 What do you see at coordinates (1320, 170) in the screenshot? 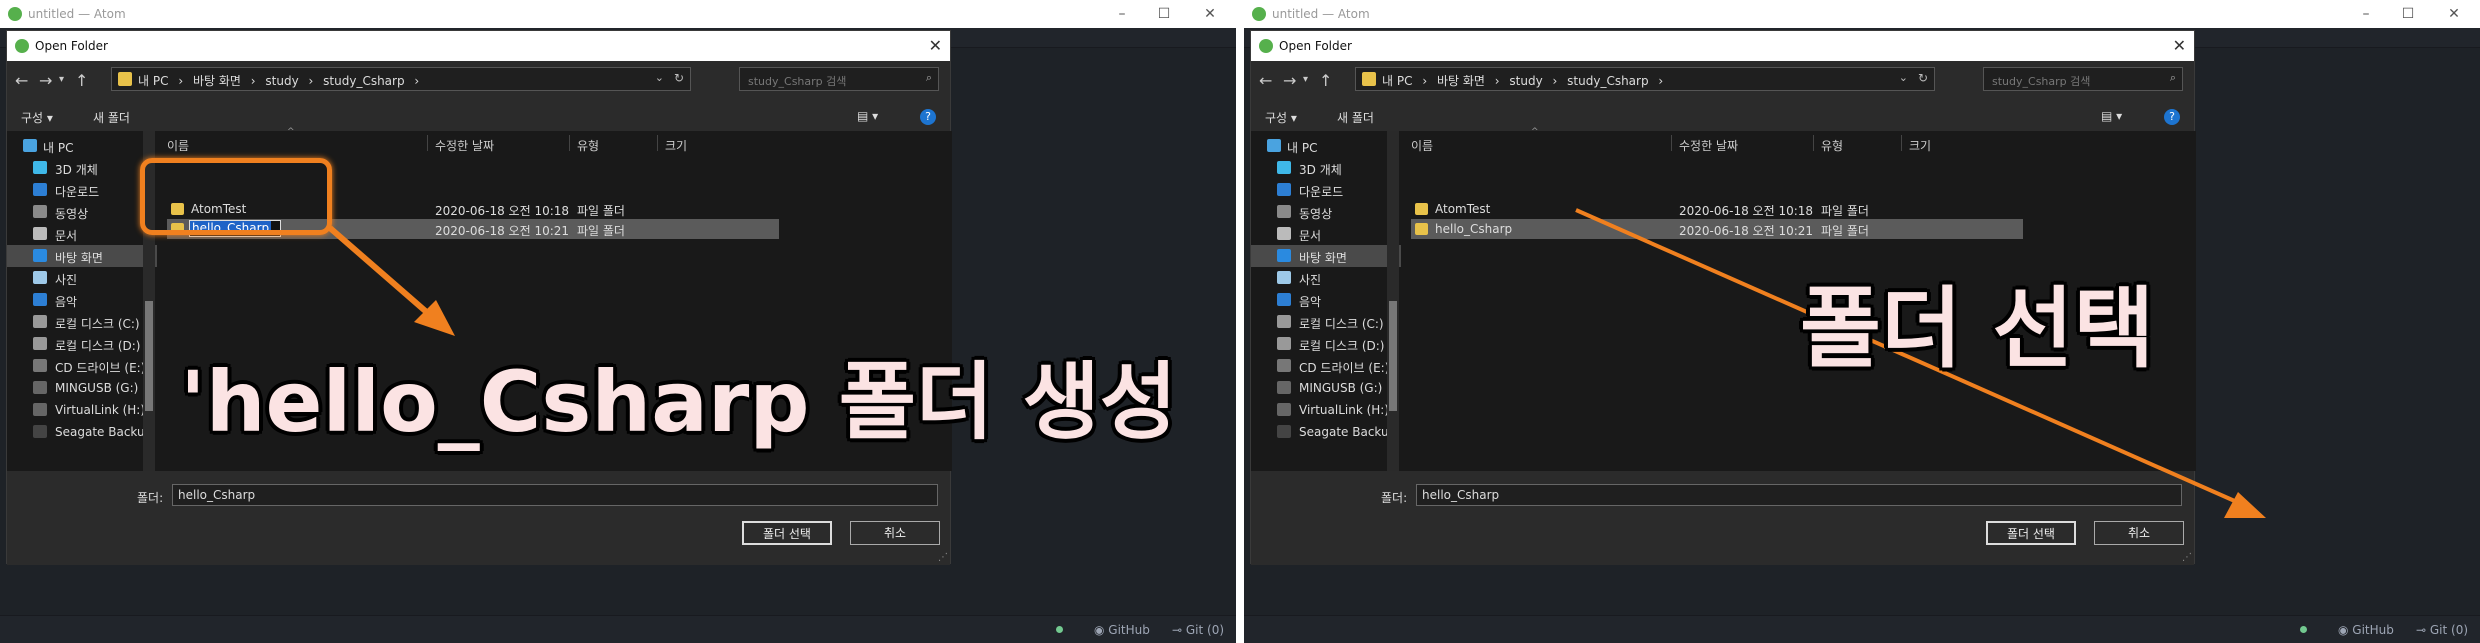
I see `nav-label: 3D 개체` at bounding box center [1320, 170].